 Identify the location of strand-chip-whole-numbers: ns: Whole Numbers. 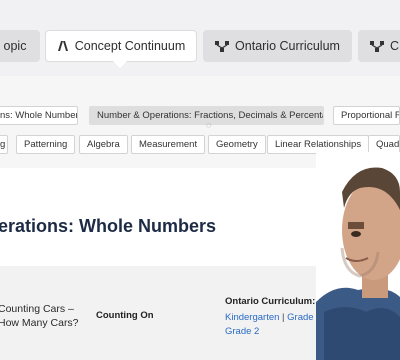
(39, 115).